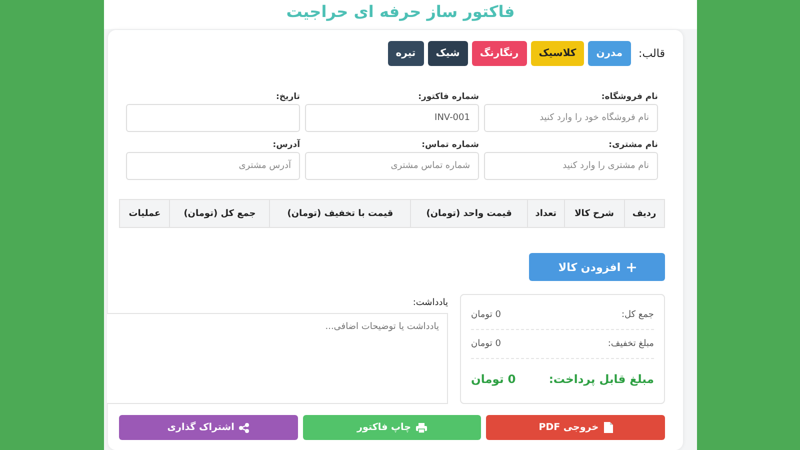  I want to click on input-field: آدرس مشتری, so click(213, 166).